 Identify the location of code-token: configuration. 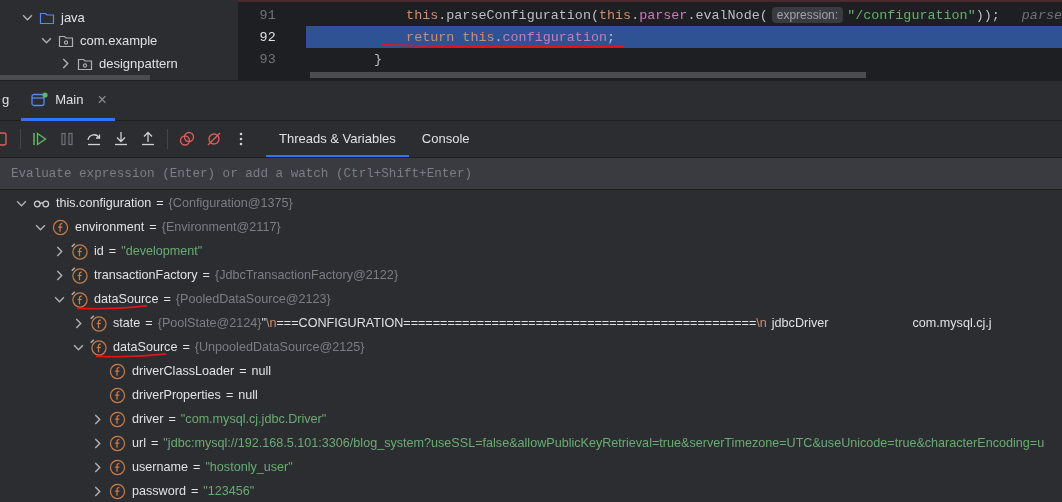
(554, 37).